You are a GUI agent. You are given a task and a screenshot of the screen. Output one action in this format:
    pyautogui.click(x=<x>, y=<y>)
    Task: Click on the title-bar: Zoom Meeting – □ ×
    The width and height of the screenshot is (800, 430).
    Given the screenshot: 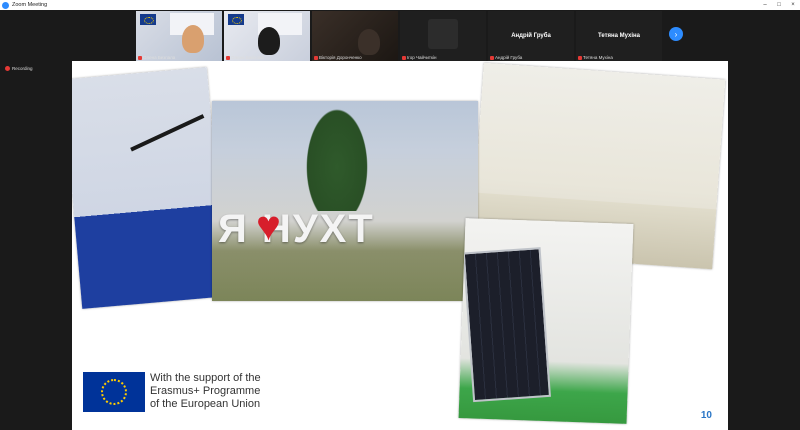 What is the action you would take?
    pyautogui.click(x=400, y=5)
    